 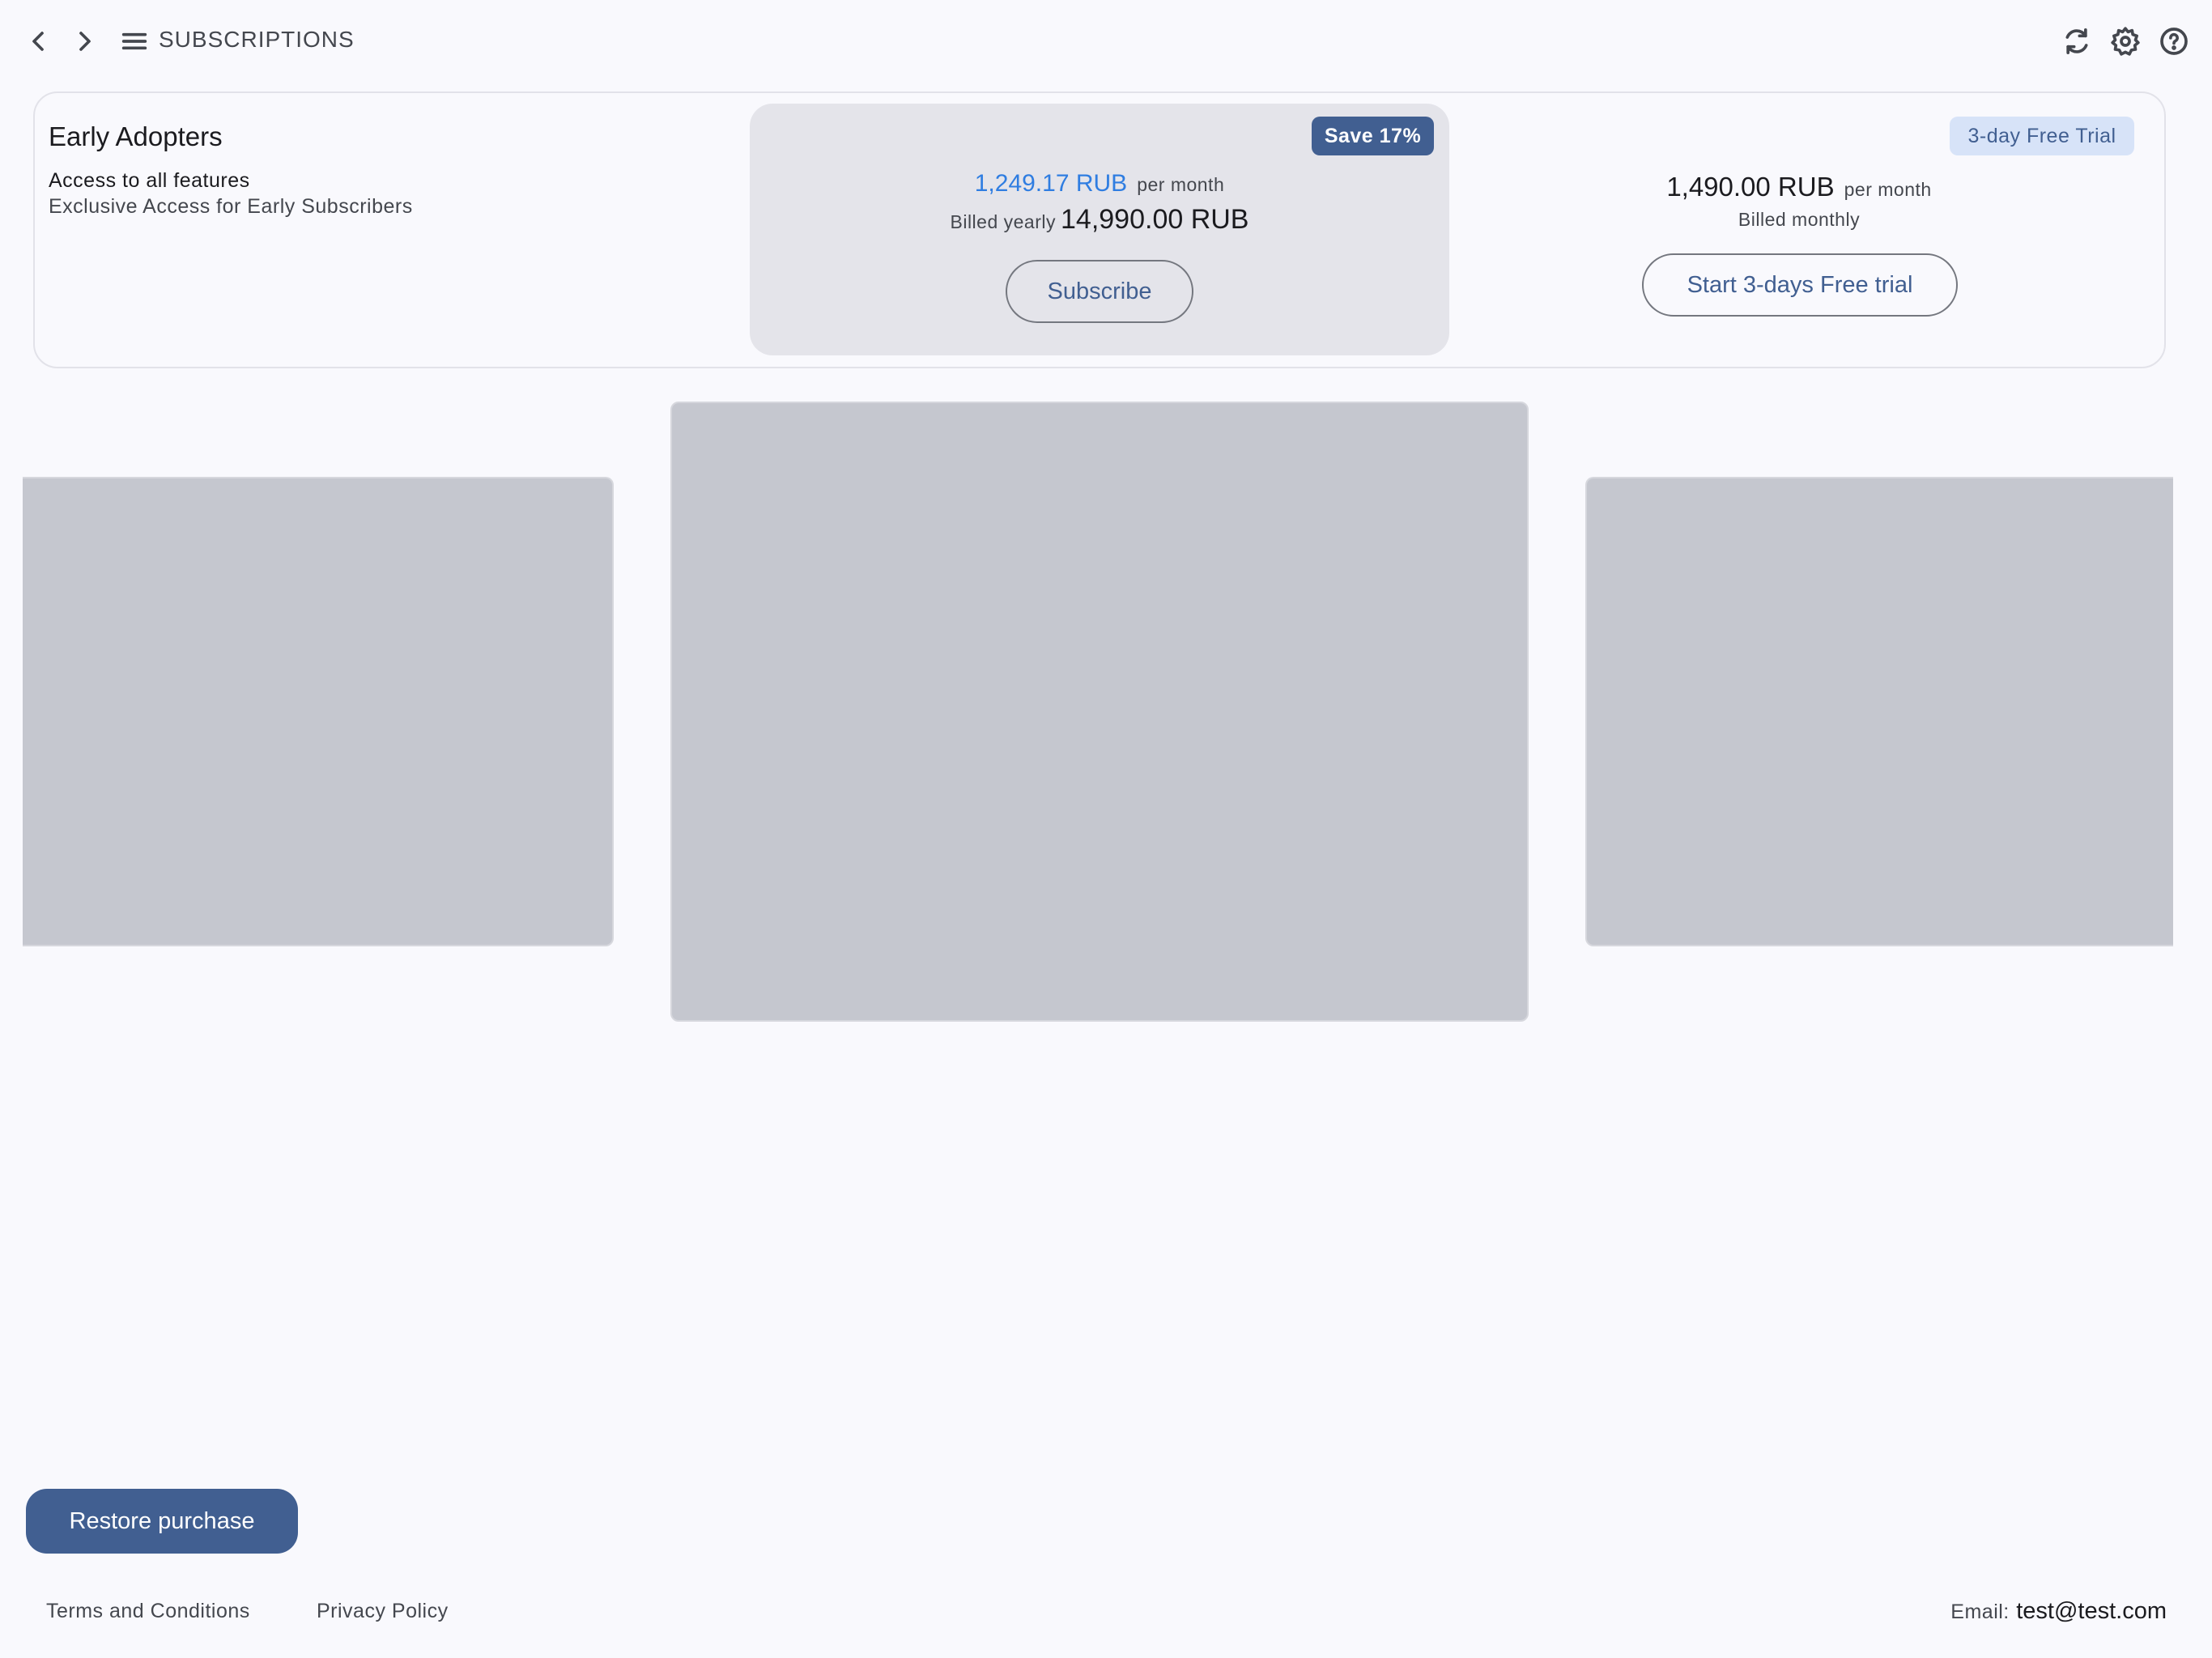 What do you see at coordinates (1980, 1612) in the screenshot?
I see `email-label: Email:` at bounding box center [1980, 1612].